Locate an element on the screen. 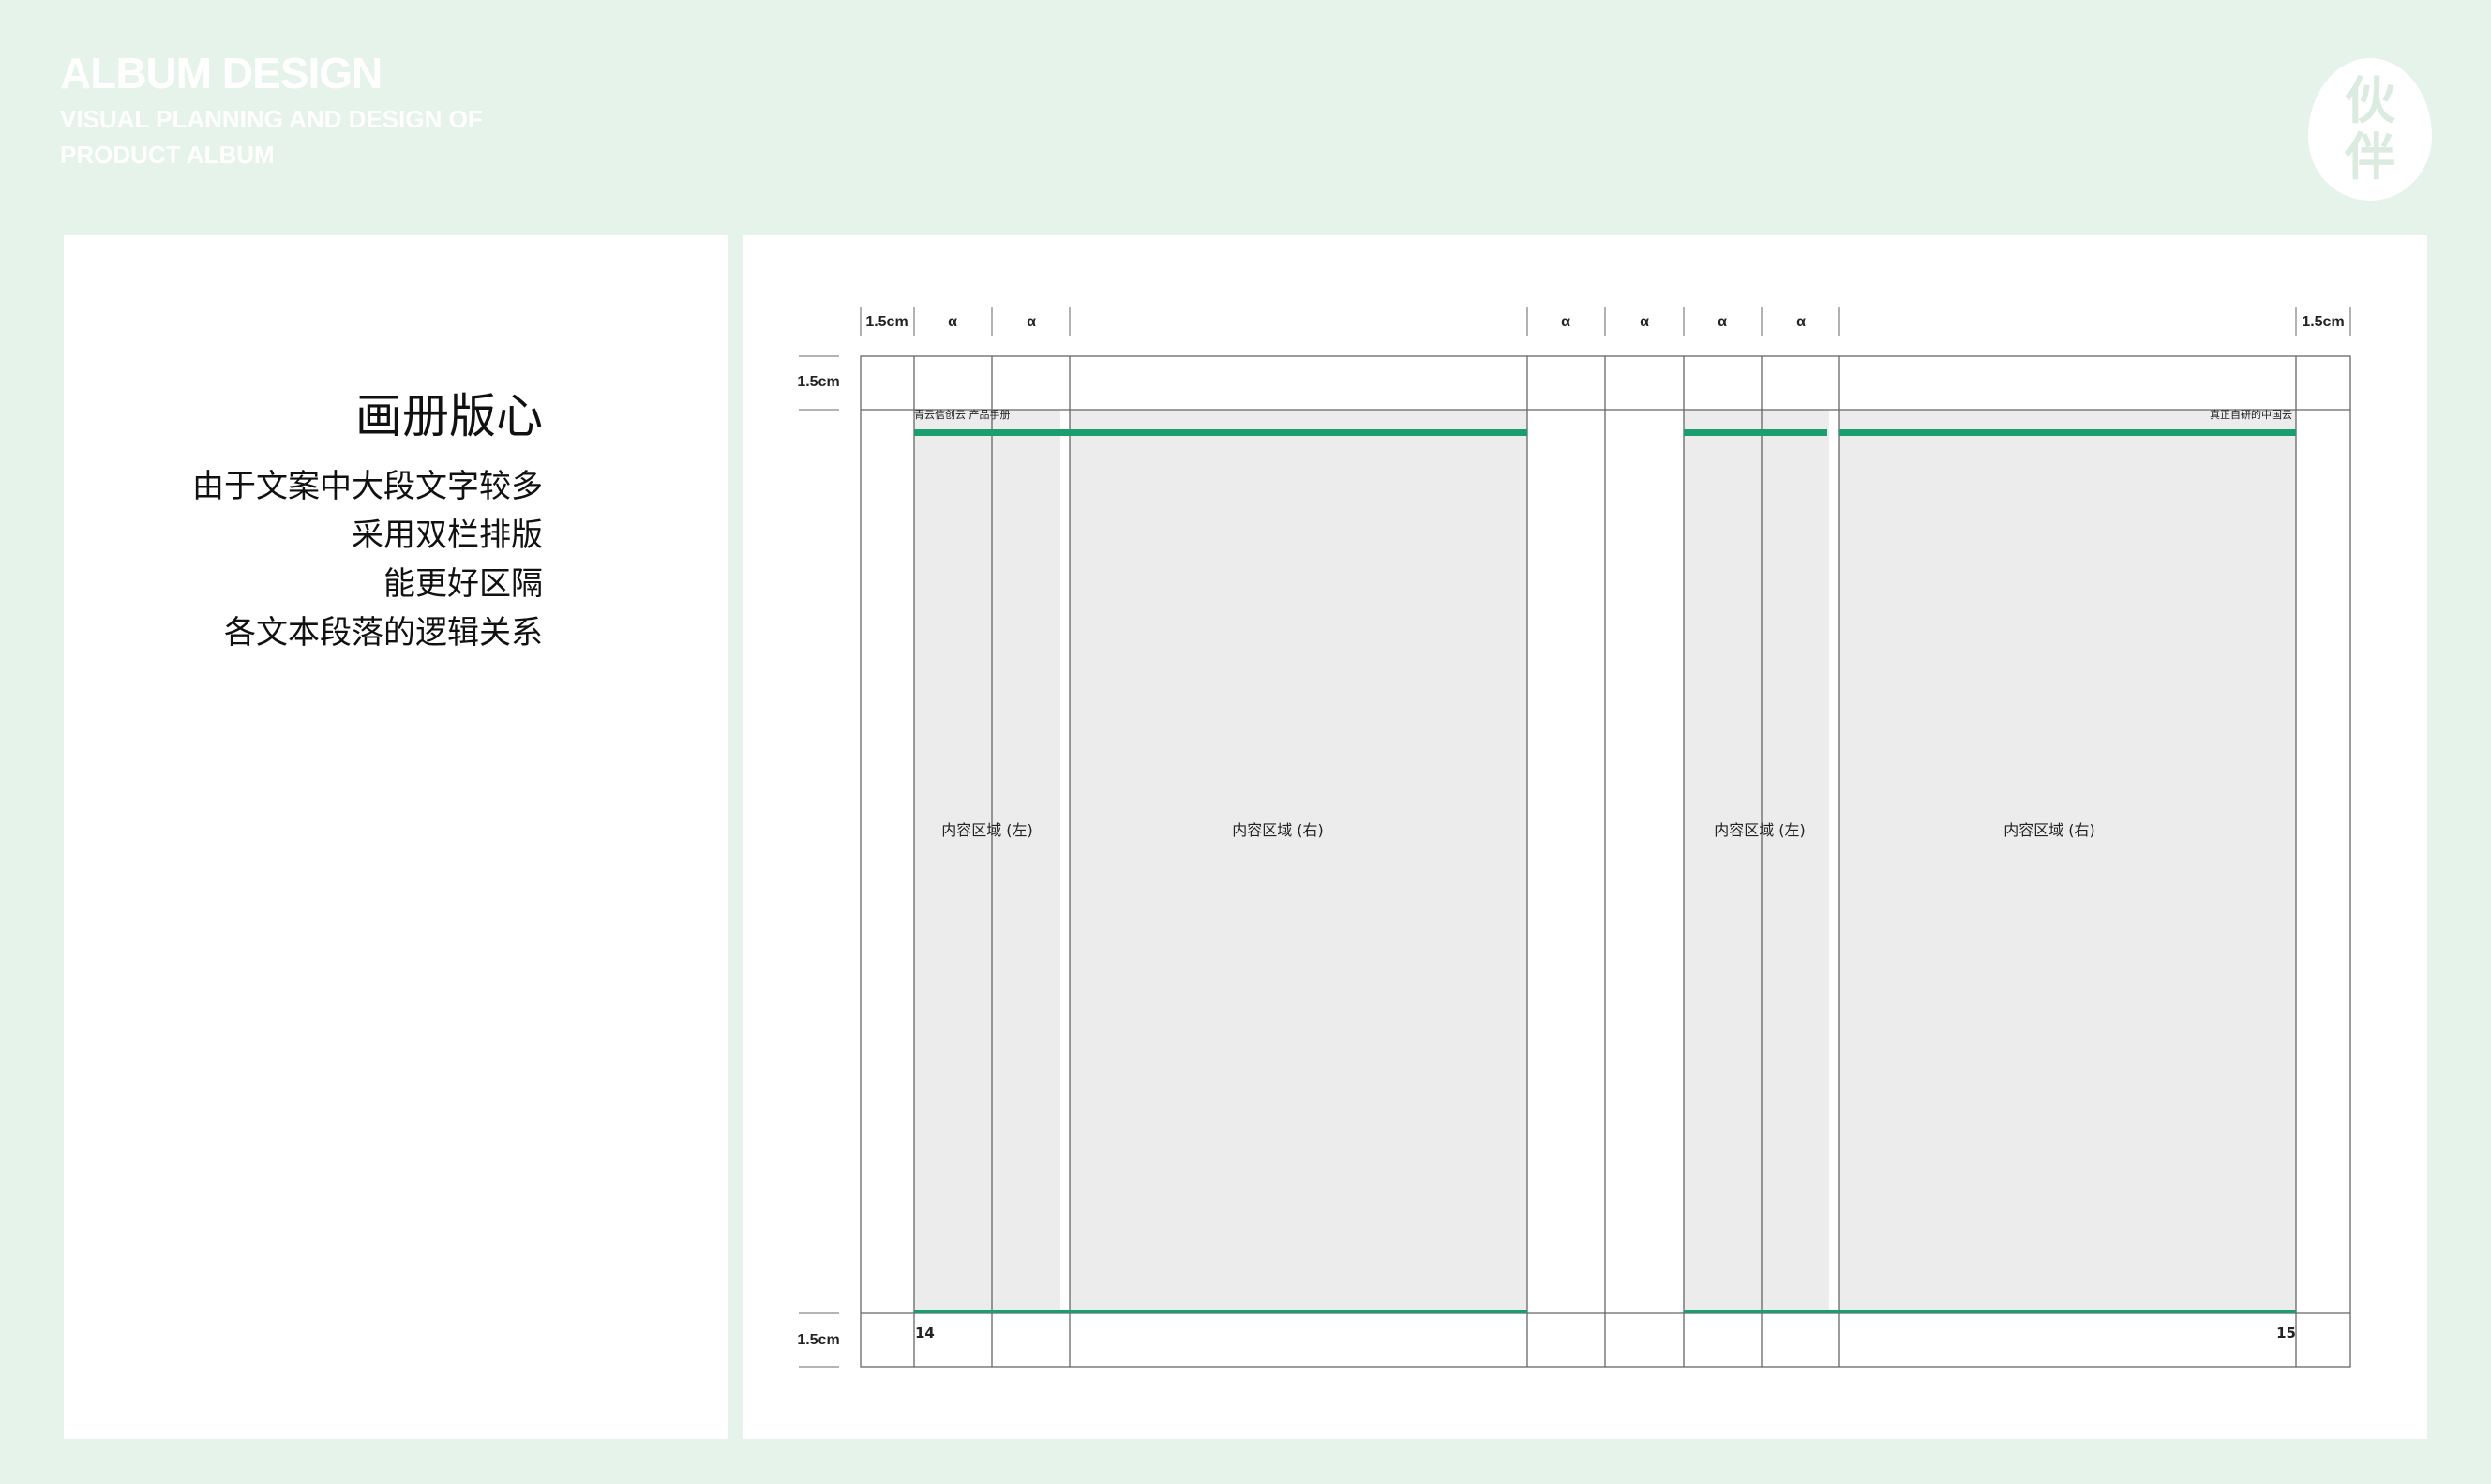  dim-label-alpha-2: α is located at coordinates (1031, 322).